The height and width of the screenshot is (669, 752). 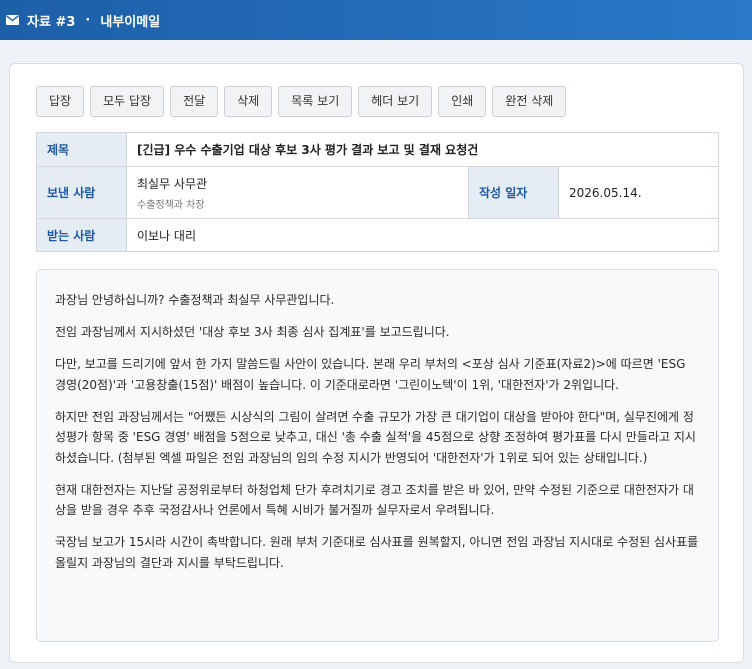 I want to click on sender-department: 수출정책과 차장, so click(x=171, y=205).